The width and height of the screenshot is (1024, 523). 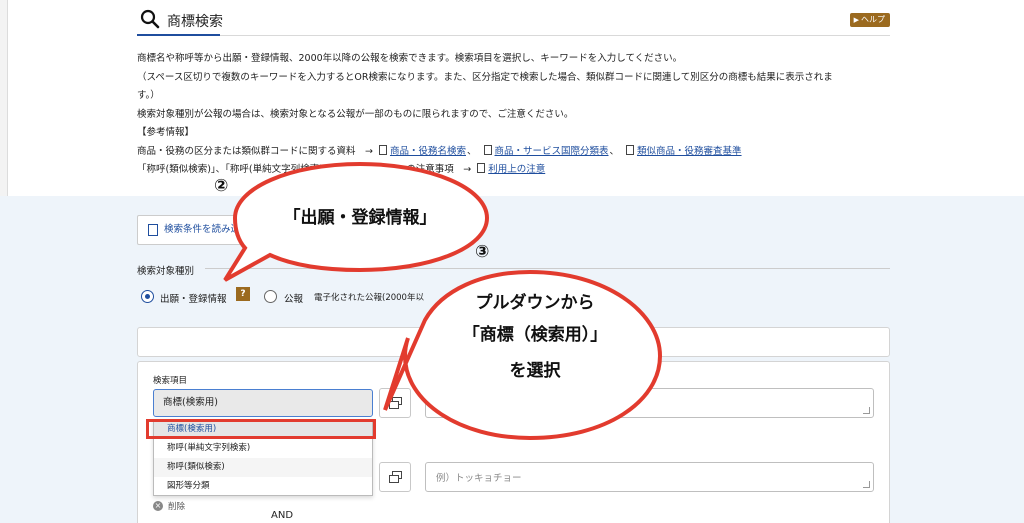 What do you see at coordinates (193, 298) in the screenshot?
I see `radio-application-registration-label: 出願・登録情報` at bounding box center [193, 298].